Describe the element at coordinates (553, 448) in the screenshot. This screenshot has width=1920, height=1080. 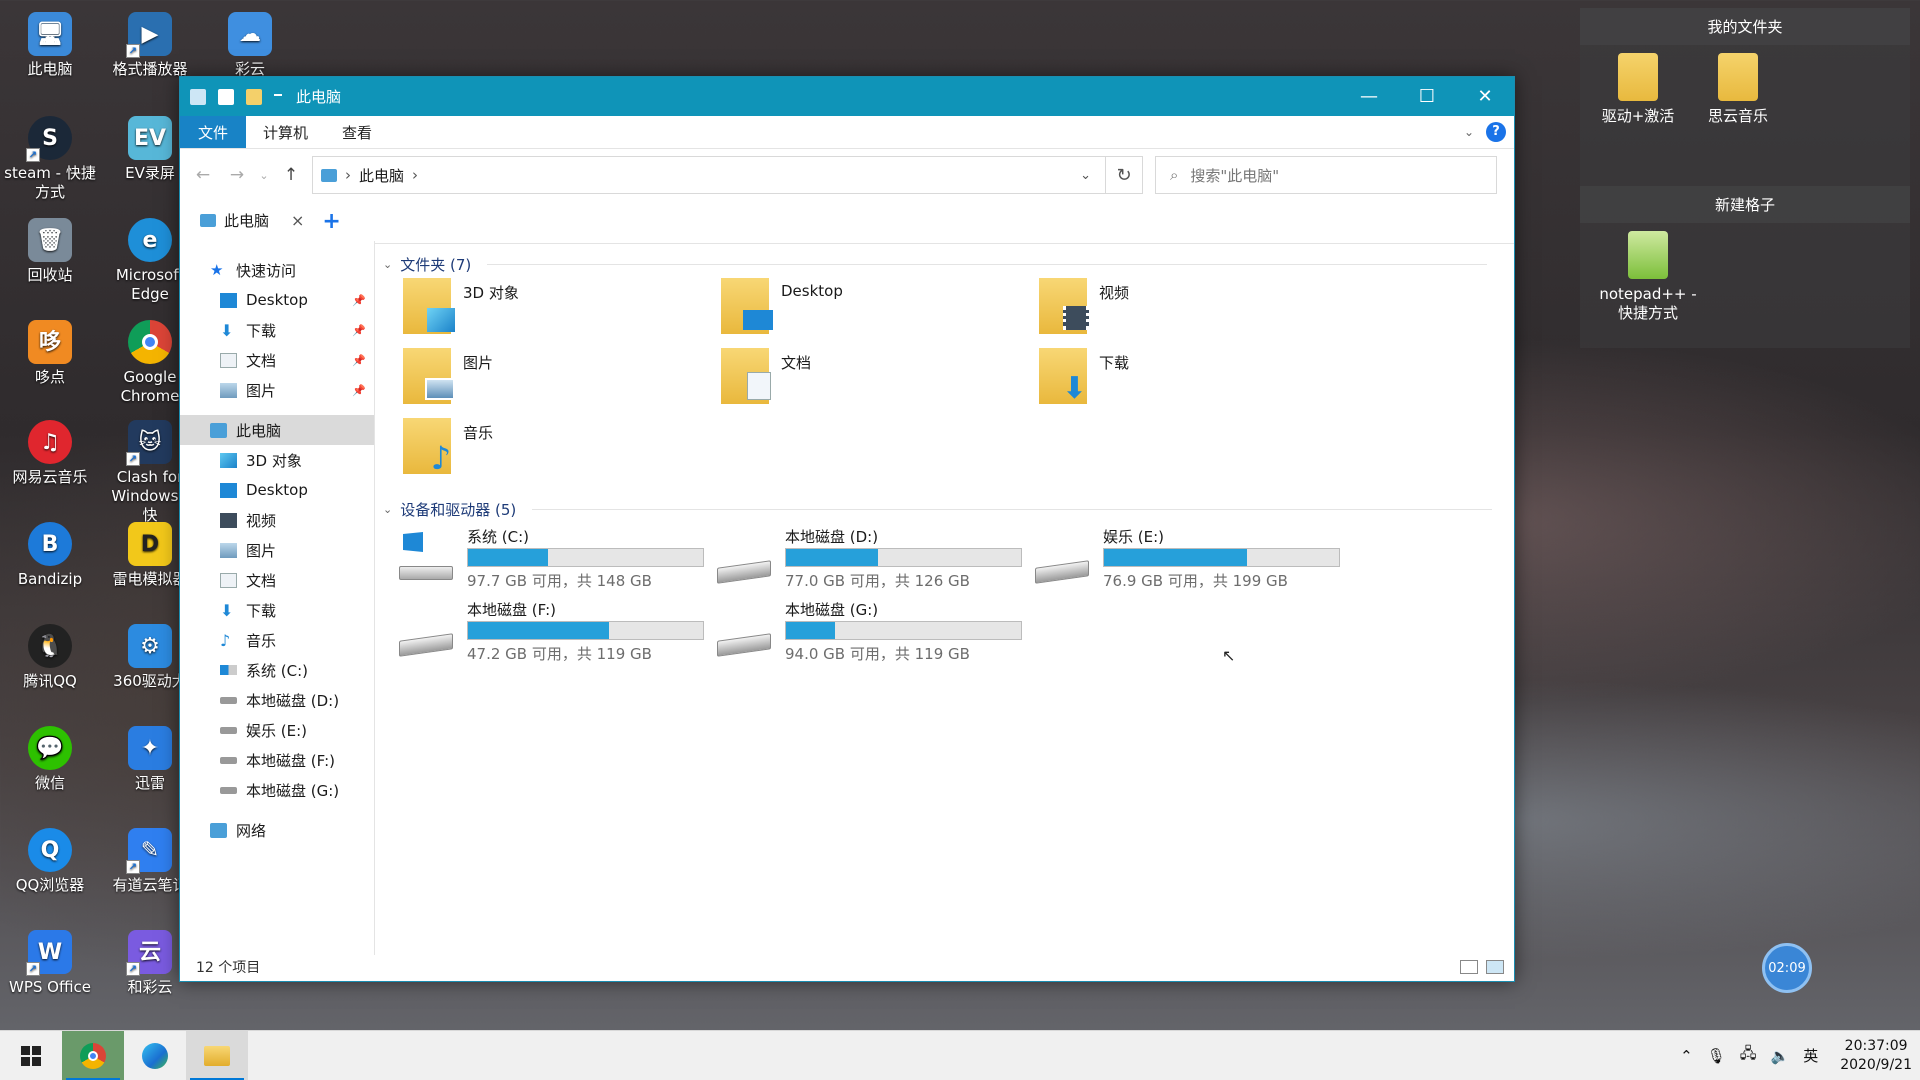
I see `folder-music: ♪ 音乐` at that location.